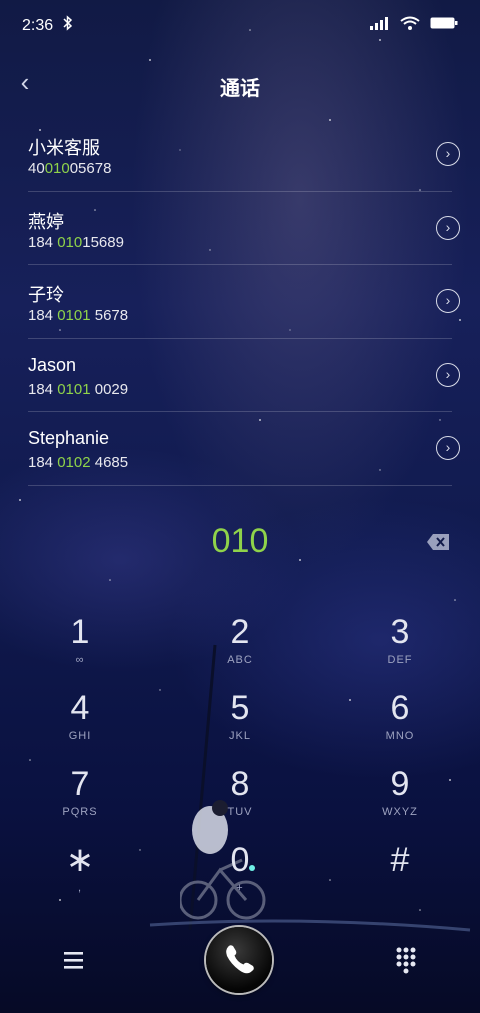 The width and height of the screenshot is (480, 1013). I want to click on contact-name: Stephanie, so click(69, 438).